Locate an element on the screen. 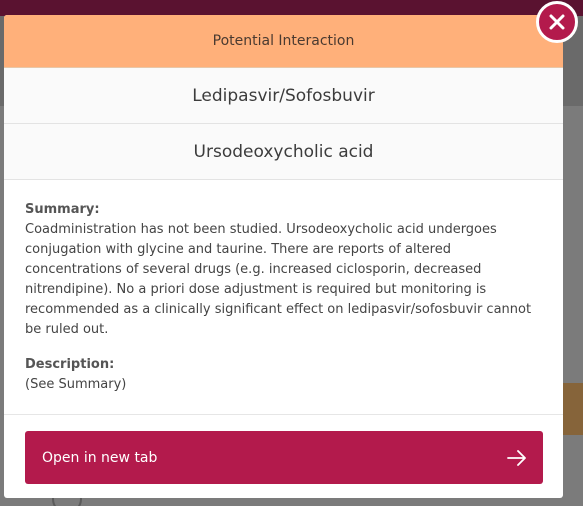  drug-a-row: Ledipasvir/Sofosbuvir is located at coordinates (283, 96).